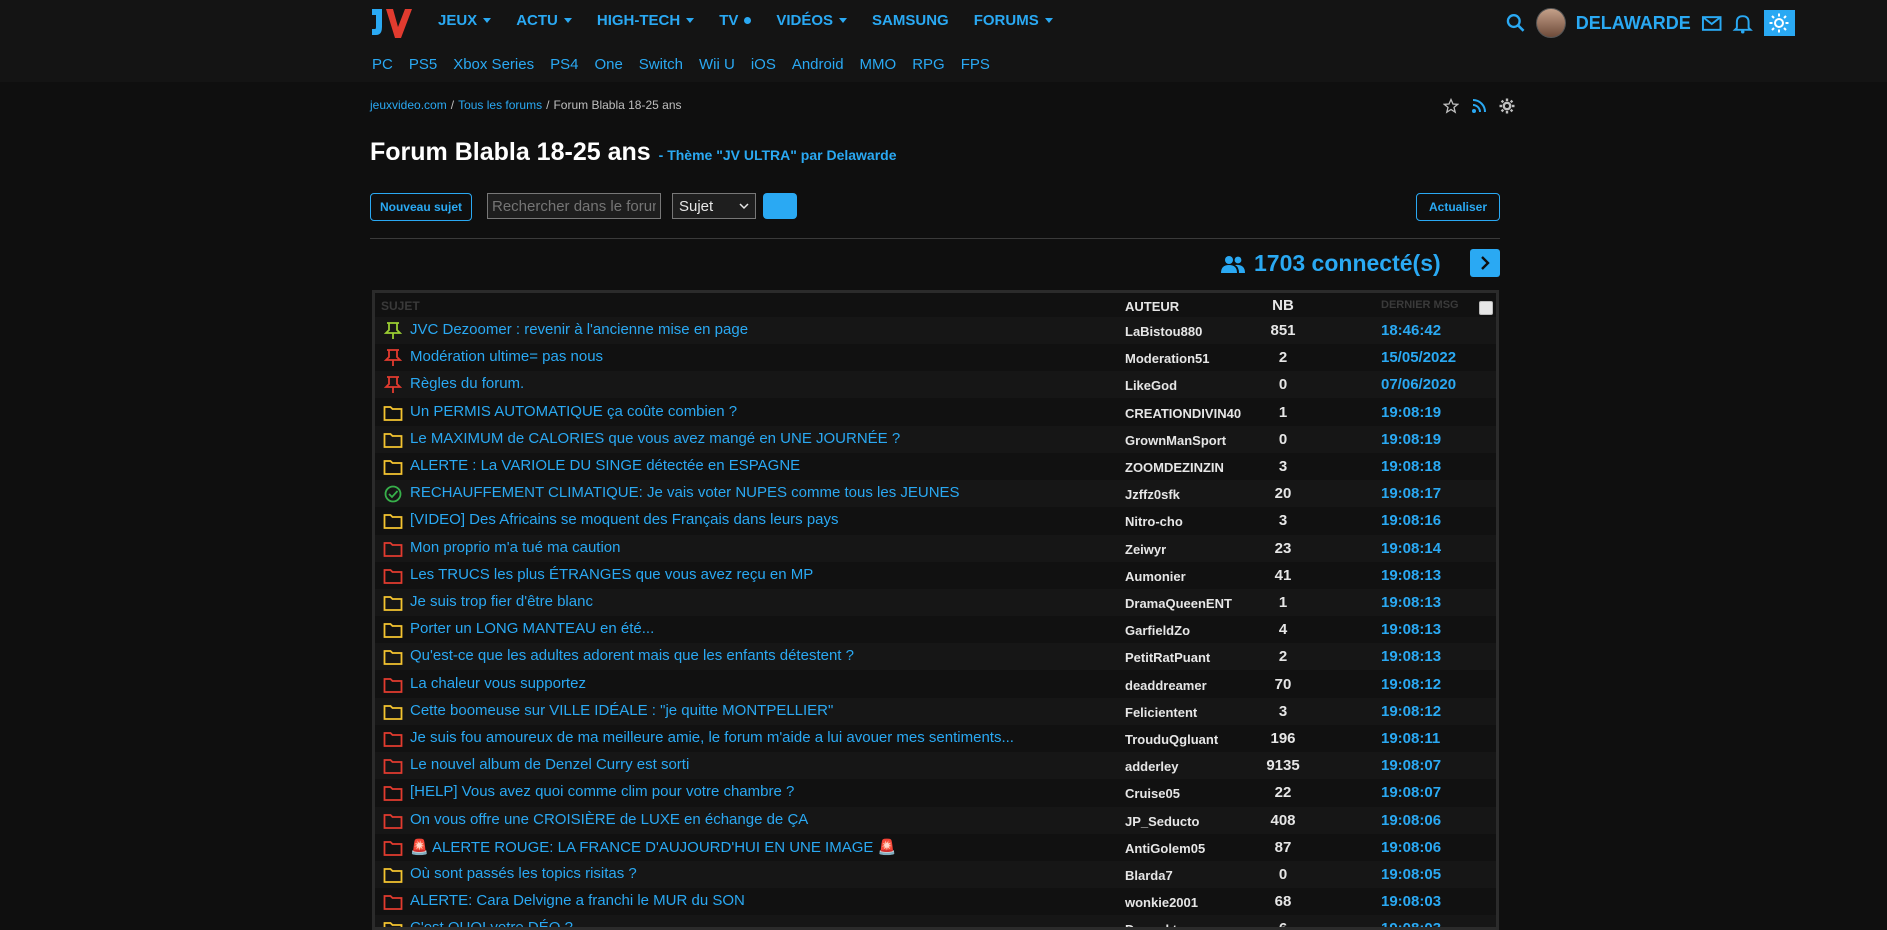 The image size is (1887, 930). What do you see at coordinates (1151, 385) in the screenshot?
I see `topic-author: LikeGod` at bounding box center [1151, 385].